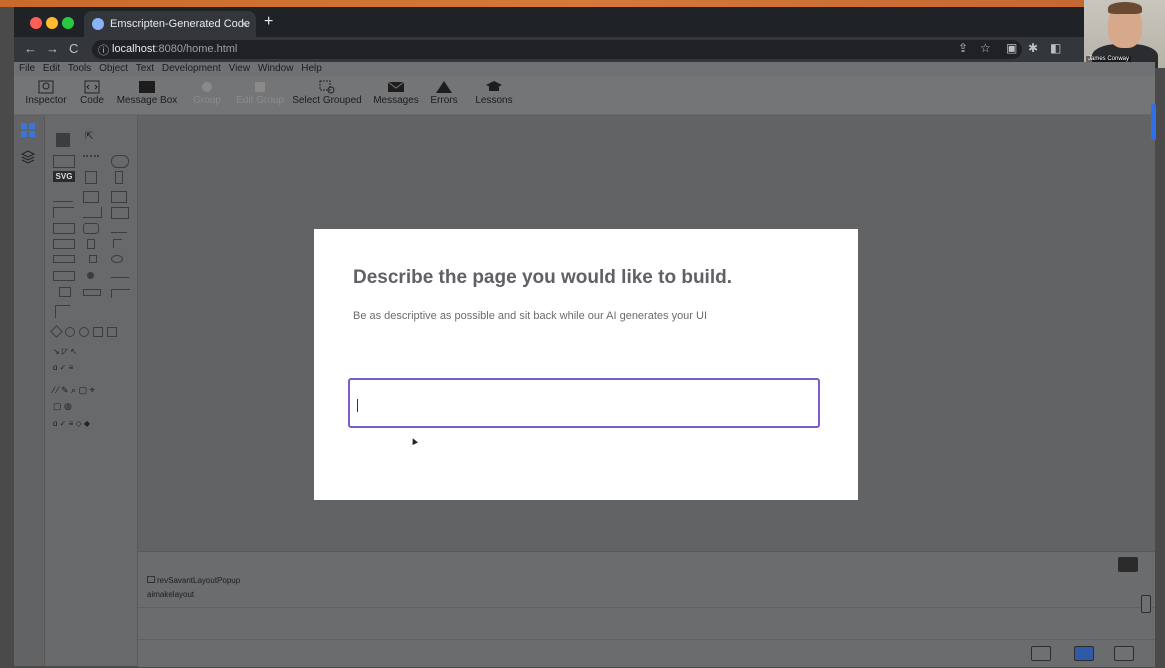 The height and width of the screenshot is (668, 1165). What do you see at coordinates (64, 276) in the screenshot?
I see `field2-widget-icon` at bounding box center [64, 276].